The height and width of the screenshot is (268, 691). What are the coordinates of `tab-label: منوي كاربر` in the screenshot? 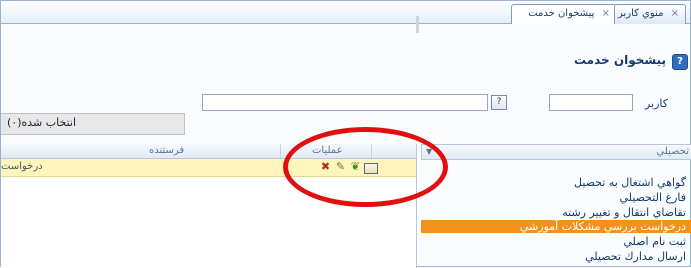 It's located at (640, 13).